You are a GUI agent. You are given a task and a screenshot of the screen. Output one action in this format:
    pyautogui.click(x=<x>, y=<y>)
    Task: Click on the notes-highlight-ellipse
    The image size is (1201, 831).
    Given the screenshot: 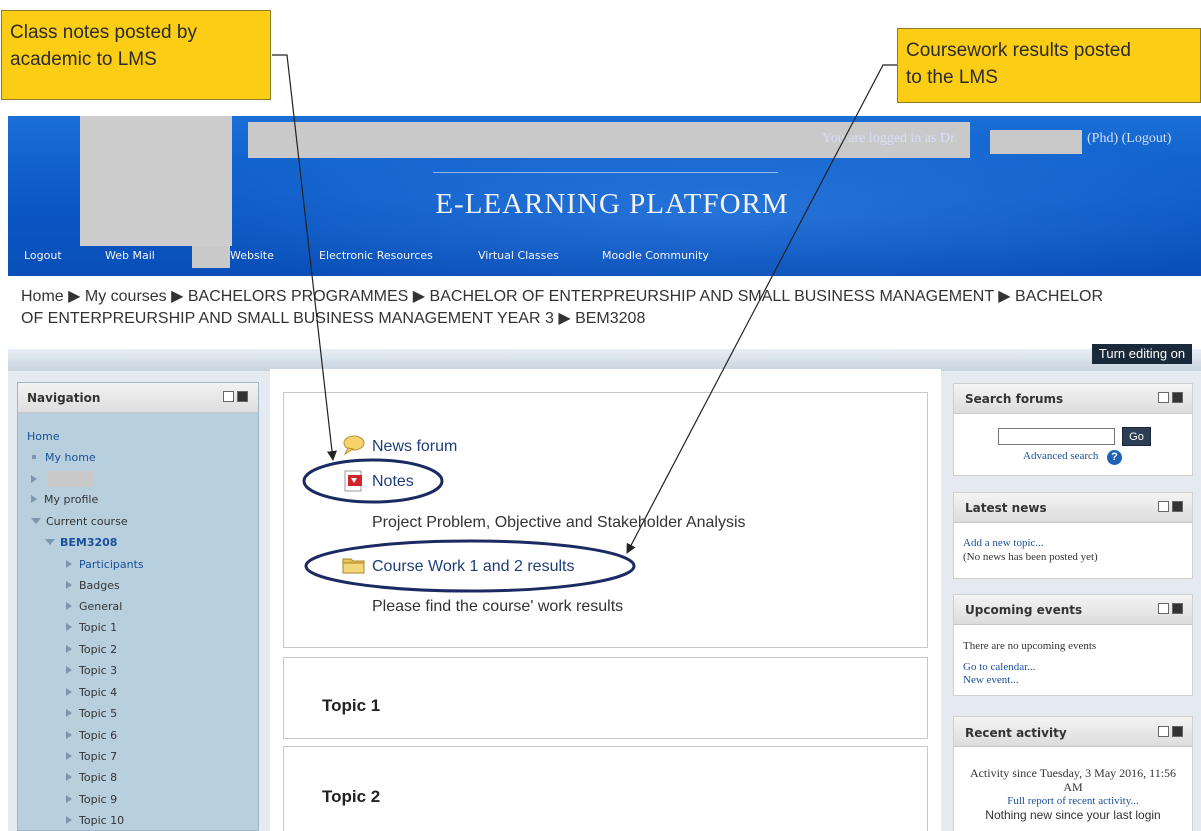 What is the action you would take?
    pyautogui.click(x=373, y=481)
    